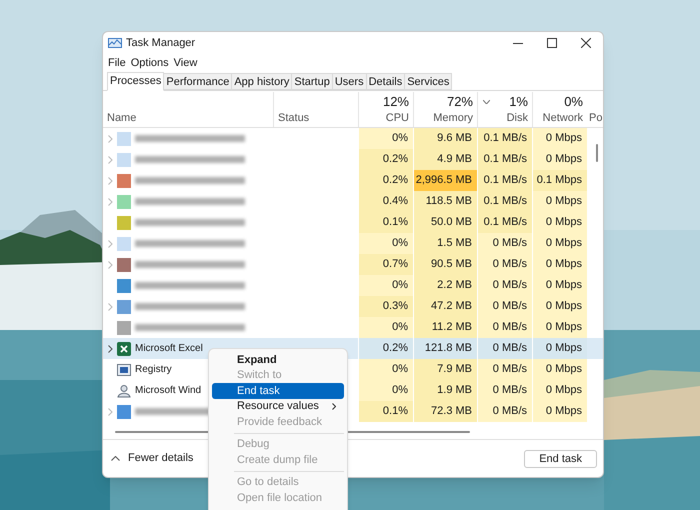  What do you see at coordinates (486, 102) in the screenshot?
I see `sort-caret-icon` at bounding box center [486, 102].